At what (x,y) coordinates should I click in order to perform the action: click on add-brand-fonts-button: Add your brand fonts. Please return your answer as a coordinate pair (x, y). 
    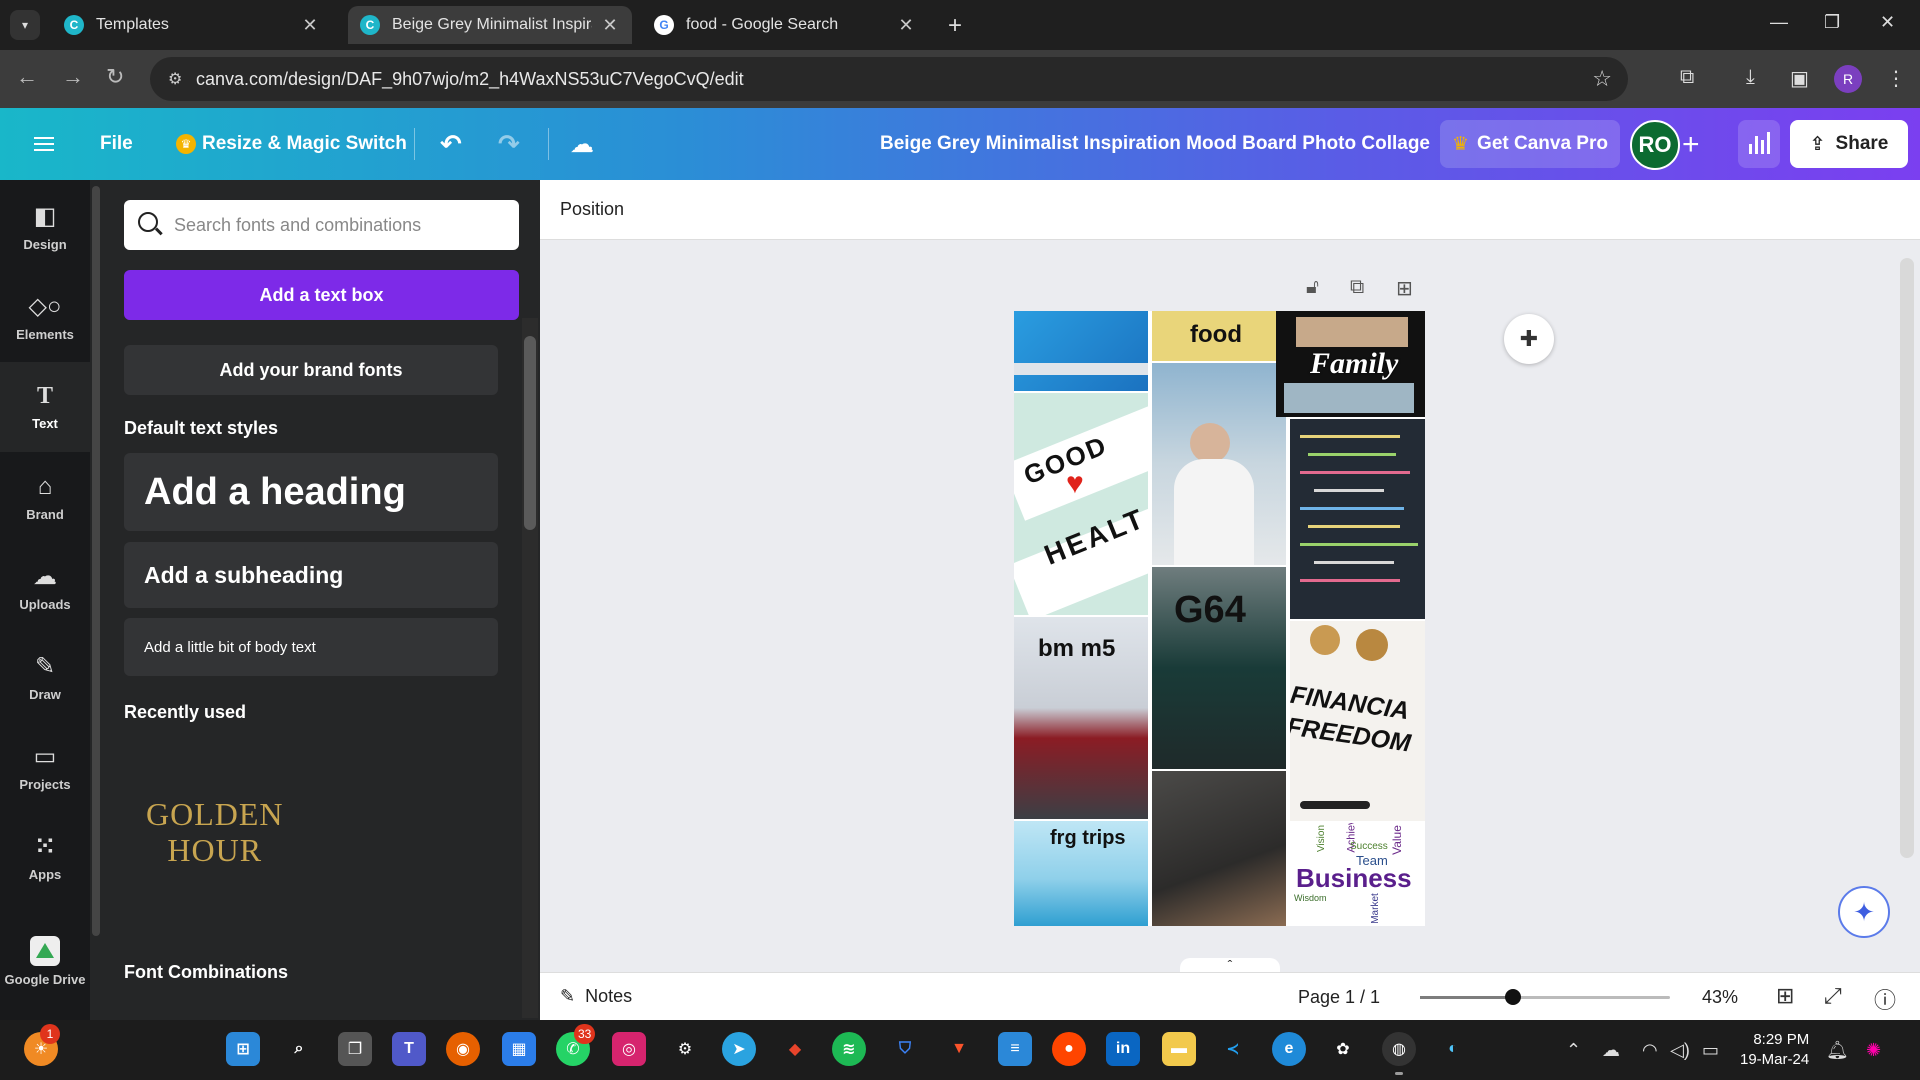
    Looking at the image, I should click on (311, 370).